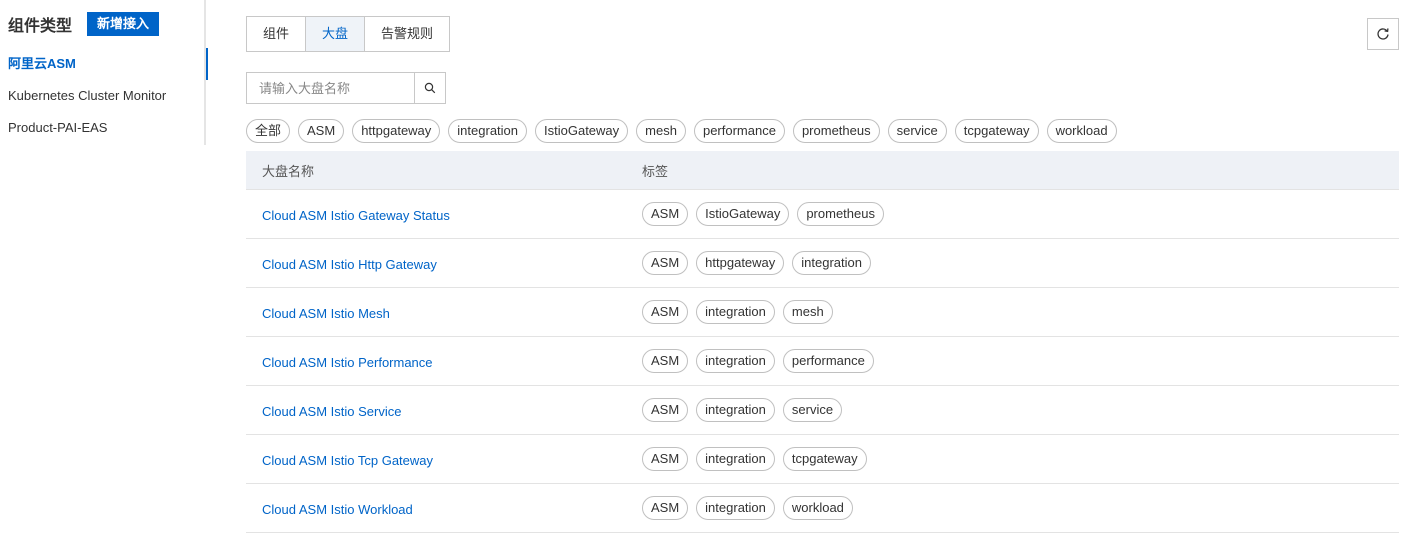 The width and height of the screenshot is (1411, 549). What do you see at coordinates (739, 131) in the screenshot?
I see `filter-chip-performance: performance` at bounding box center [739, 131].